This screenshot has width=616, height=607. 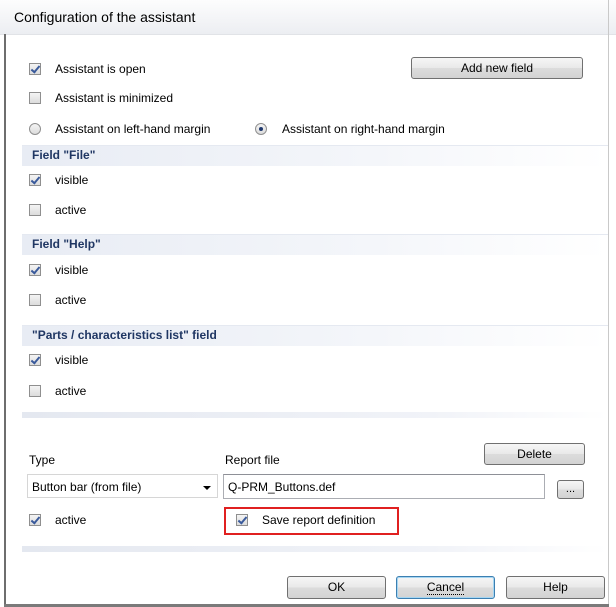 I want to click on assistant-open-label: Assistant is open, so click(x=100, y=69).